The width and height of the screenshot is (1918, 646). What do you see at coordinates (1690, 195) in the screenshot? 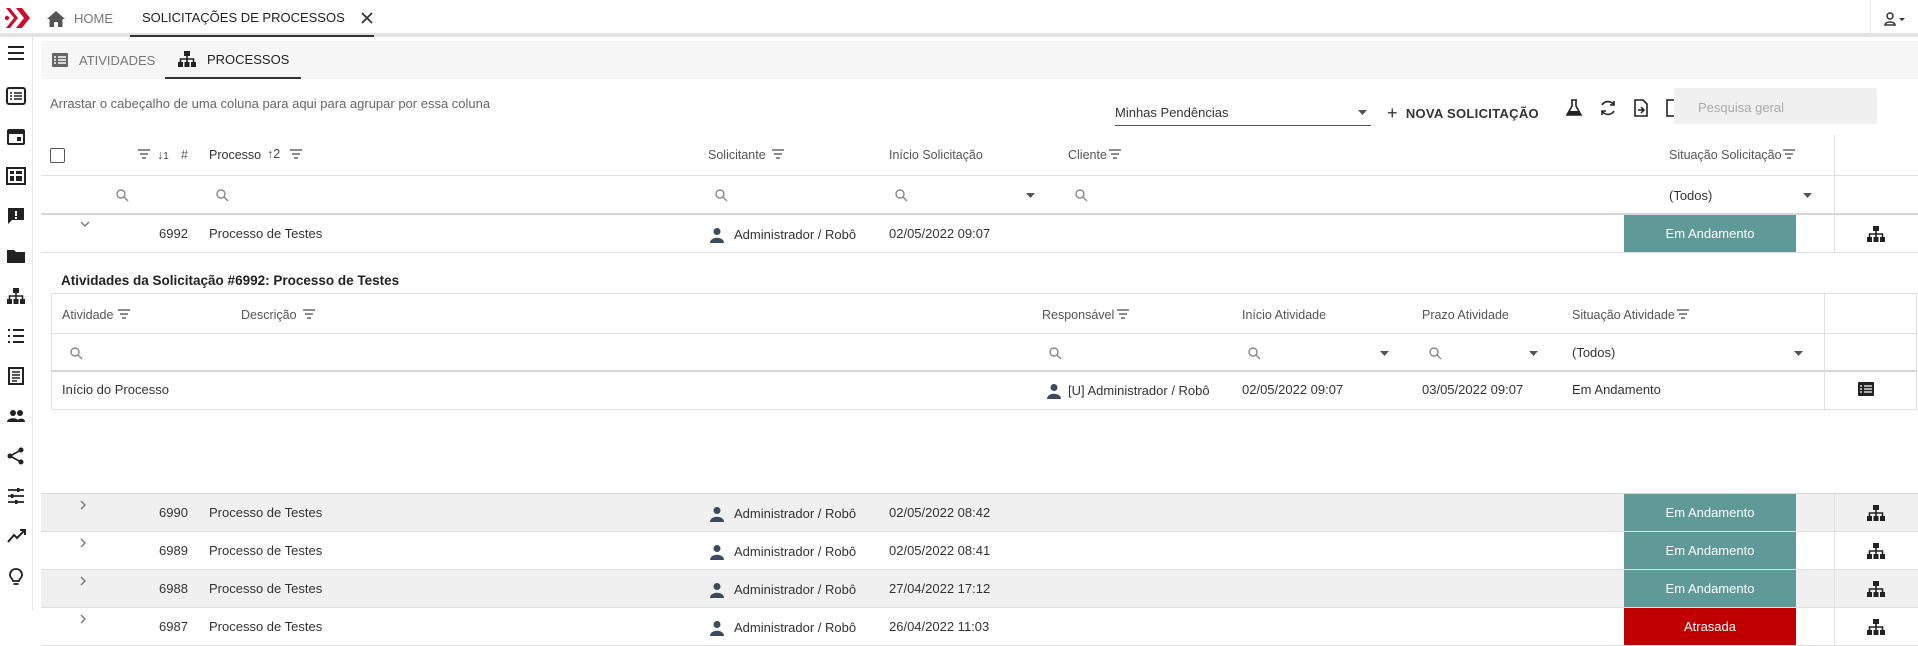
I see `situacao-filter-value: (Todos)` at bounding box center [1690, 195].